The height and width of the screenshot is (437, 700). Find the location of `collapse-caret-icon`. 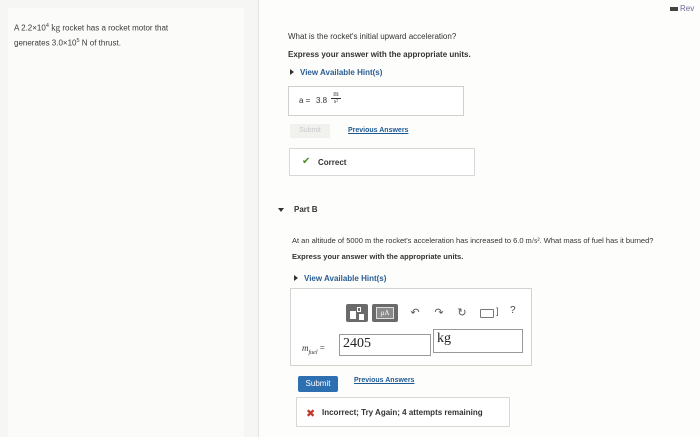

collapse-caret-icon is located at coordinates (281, 210).